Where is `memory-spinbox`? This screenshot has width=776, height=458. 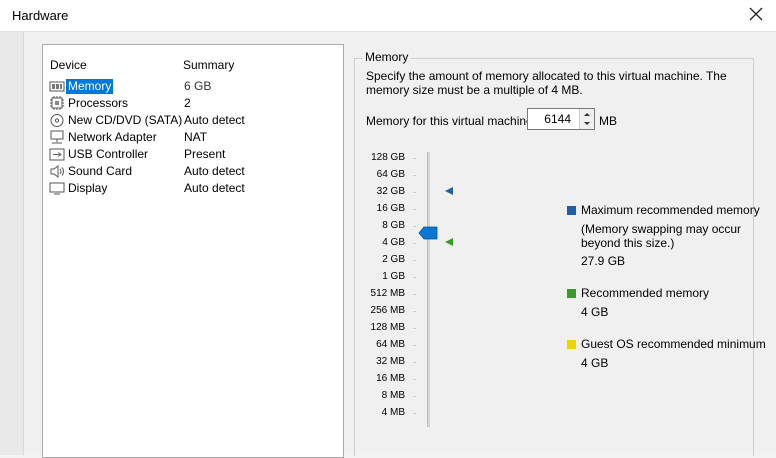
memory-spinbox is located at coordinates (561, 119).